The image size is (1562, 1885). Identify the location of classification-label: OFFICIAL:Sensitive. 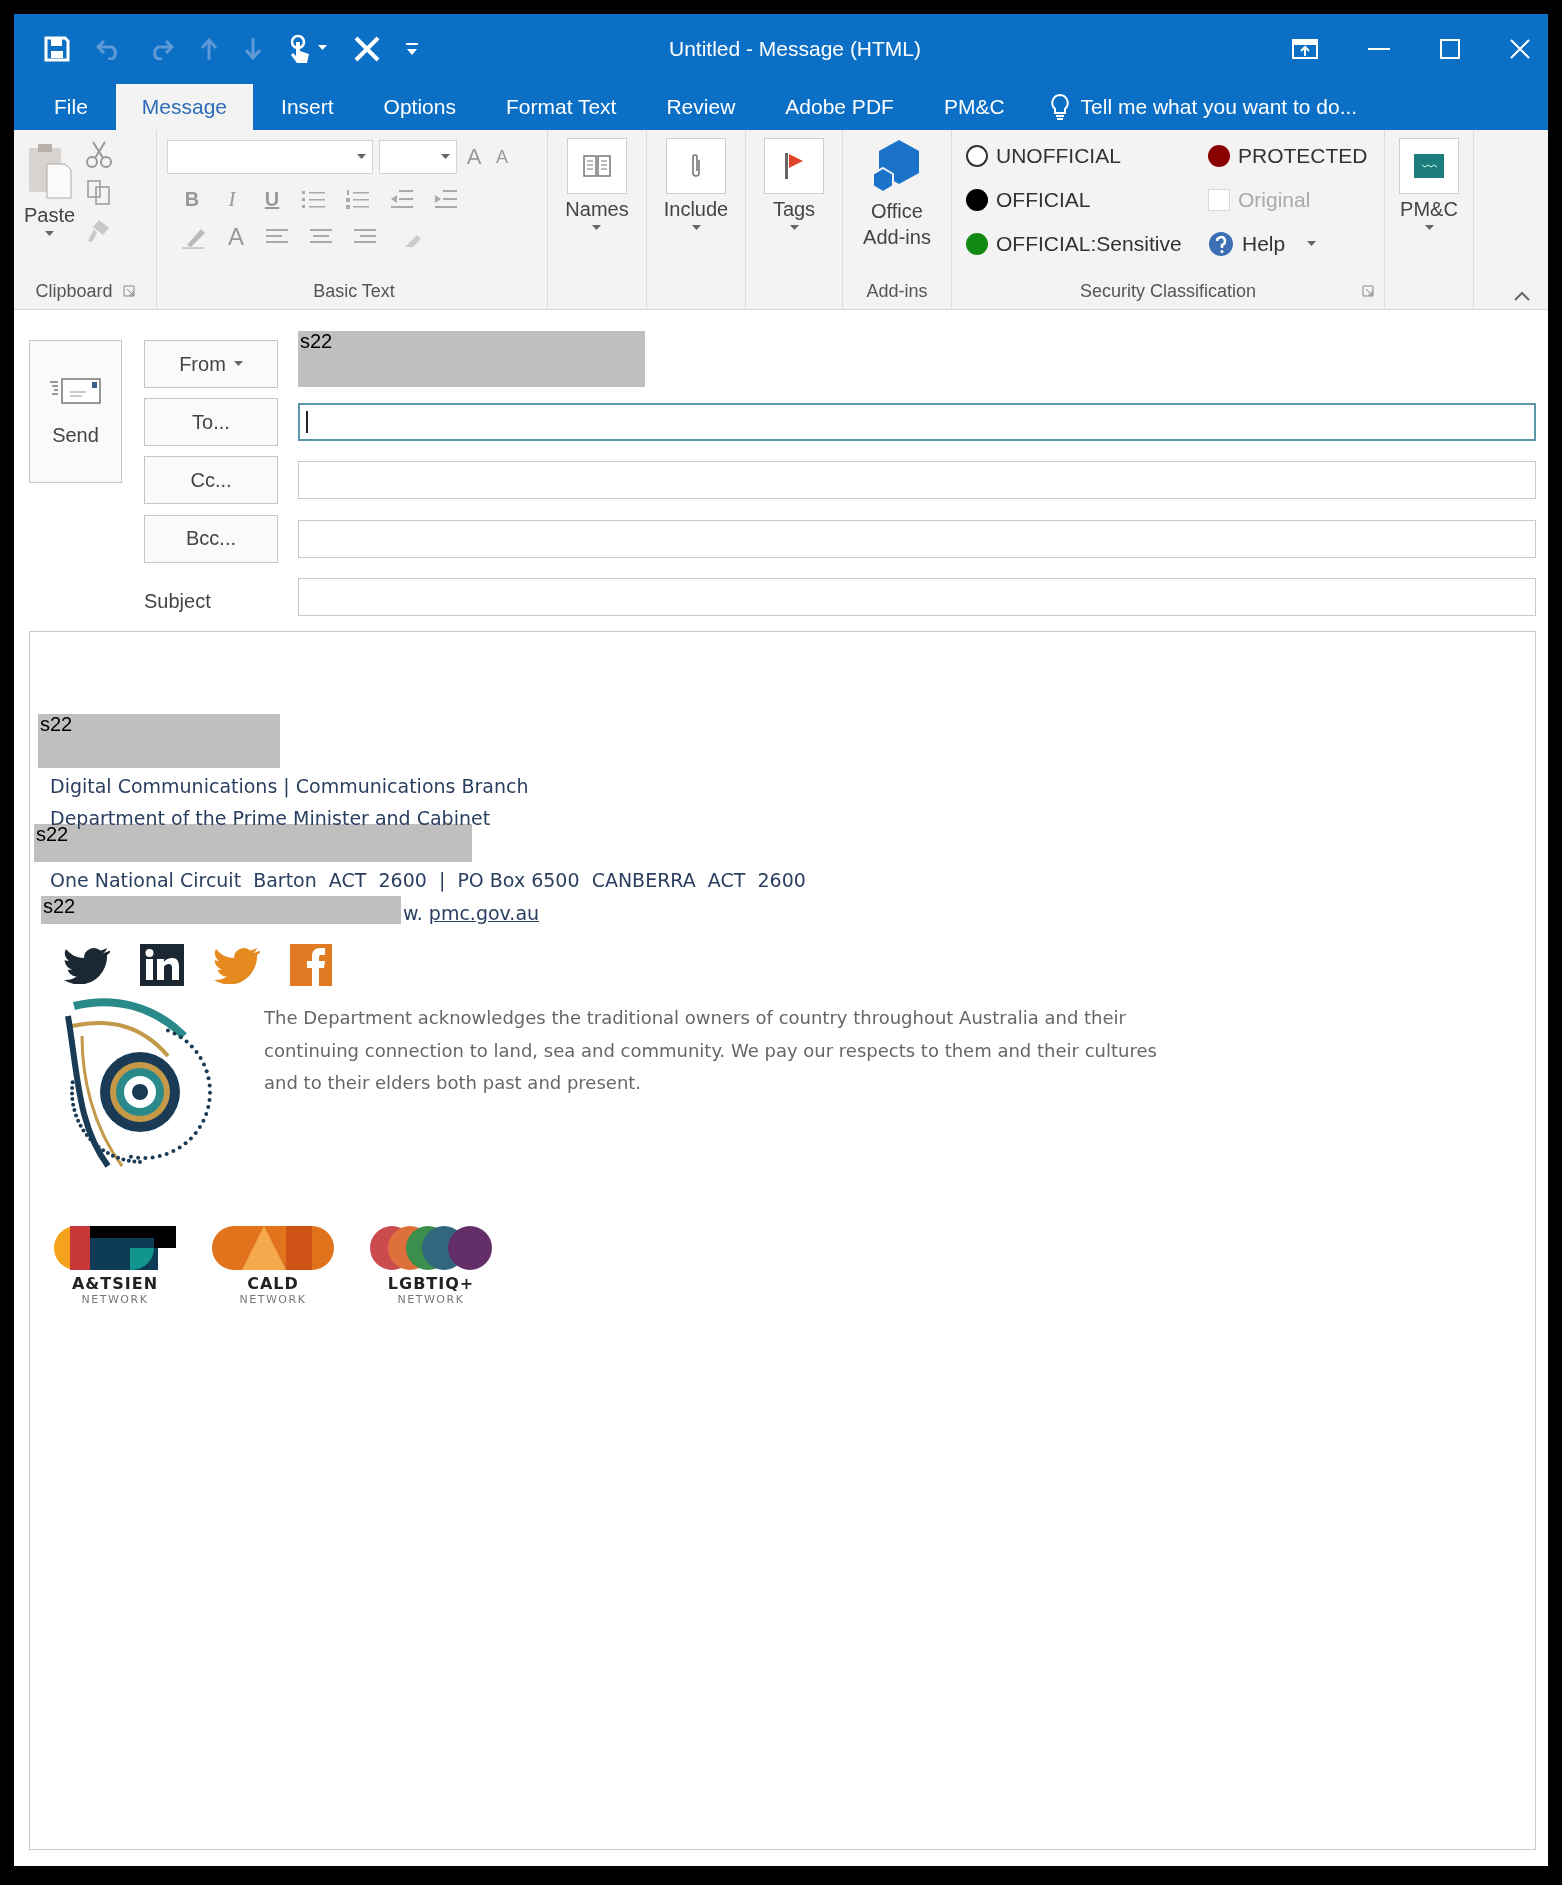
(1089, 244).